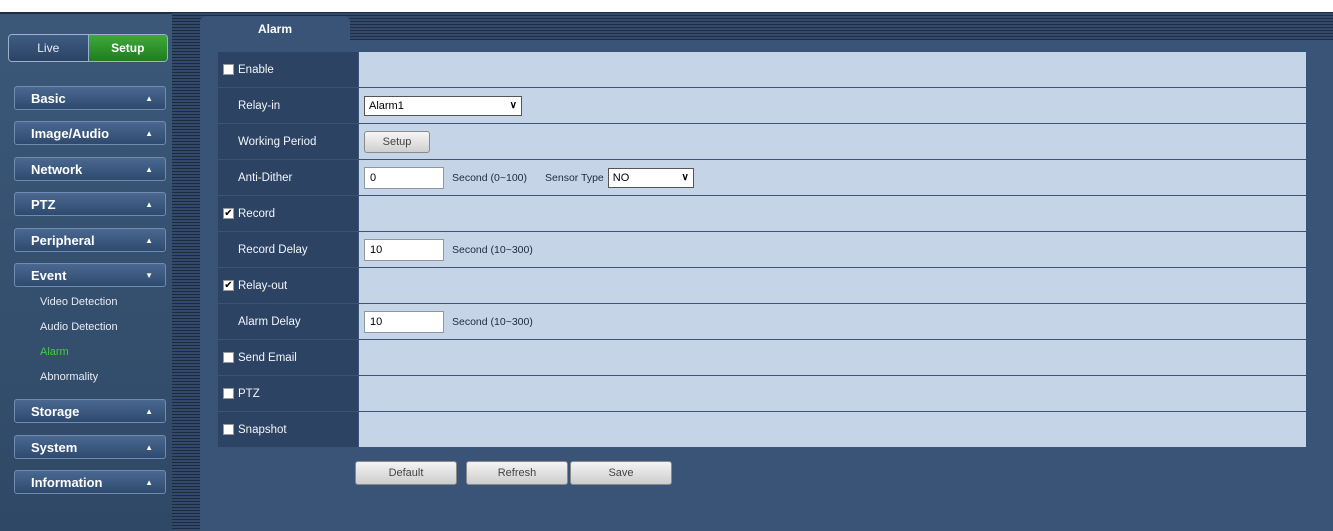 The width and height of the screenshot is (1333, 531). Describe the element at coordinates (48, 48) in the screenshot. I see `live-button: Live` at that location.